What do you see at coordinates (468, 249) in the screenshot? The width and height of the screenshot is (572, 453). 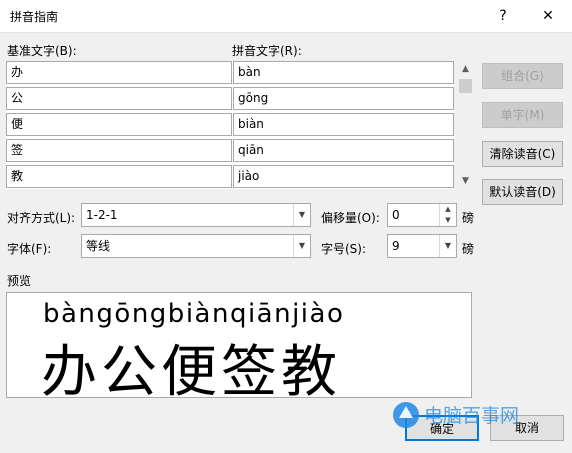 I see `size-unit: 磅` at bounding box center [468, 249].